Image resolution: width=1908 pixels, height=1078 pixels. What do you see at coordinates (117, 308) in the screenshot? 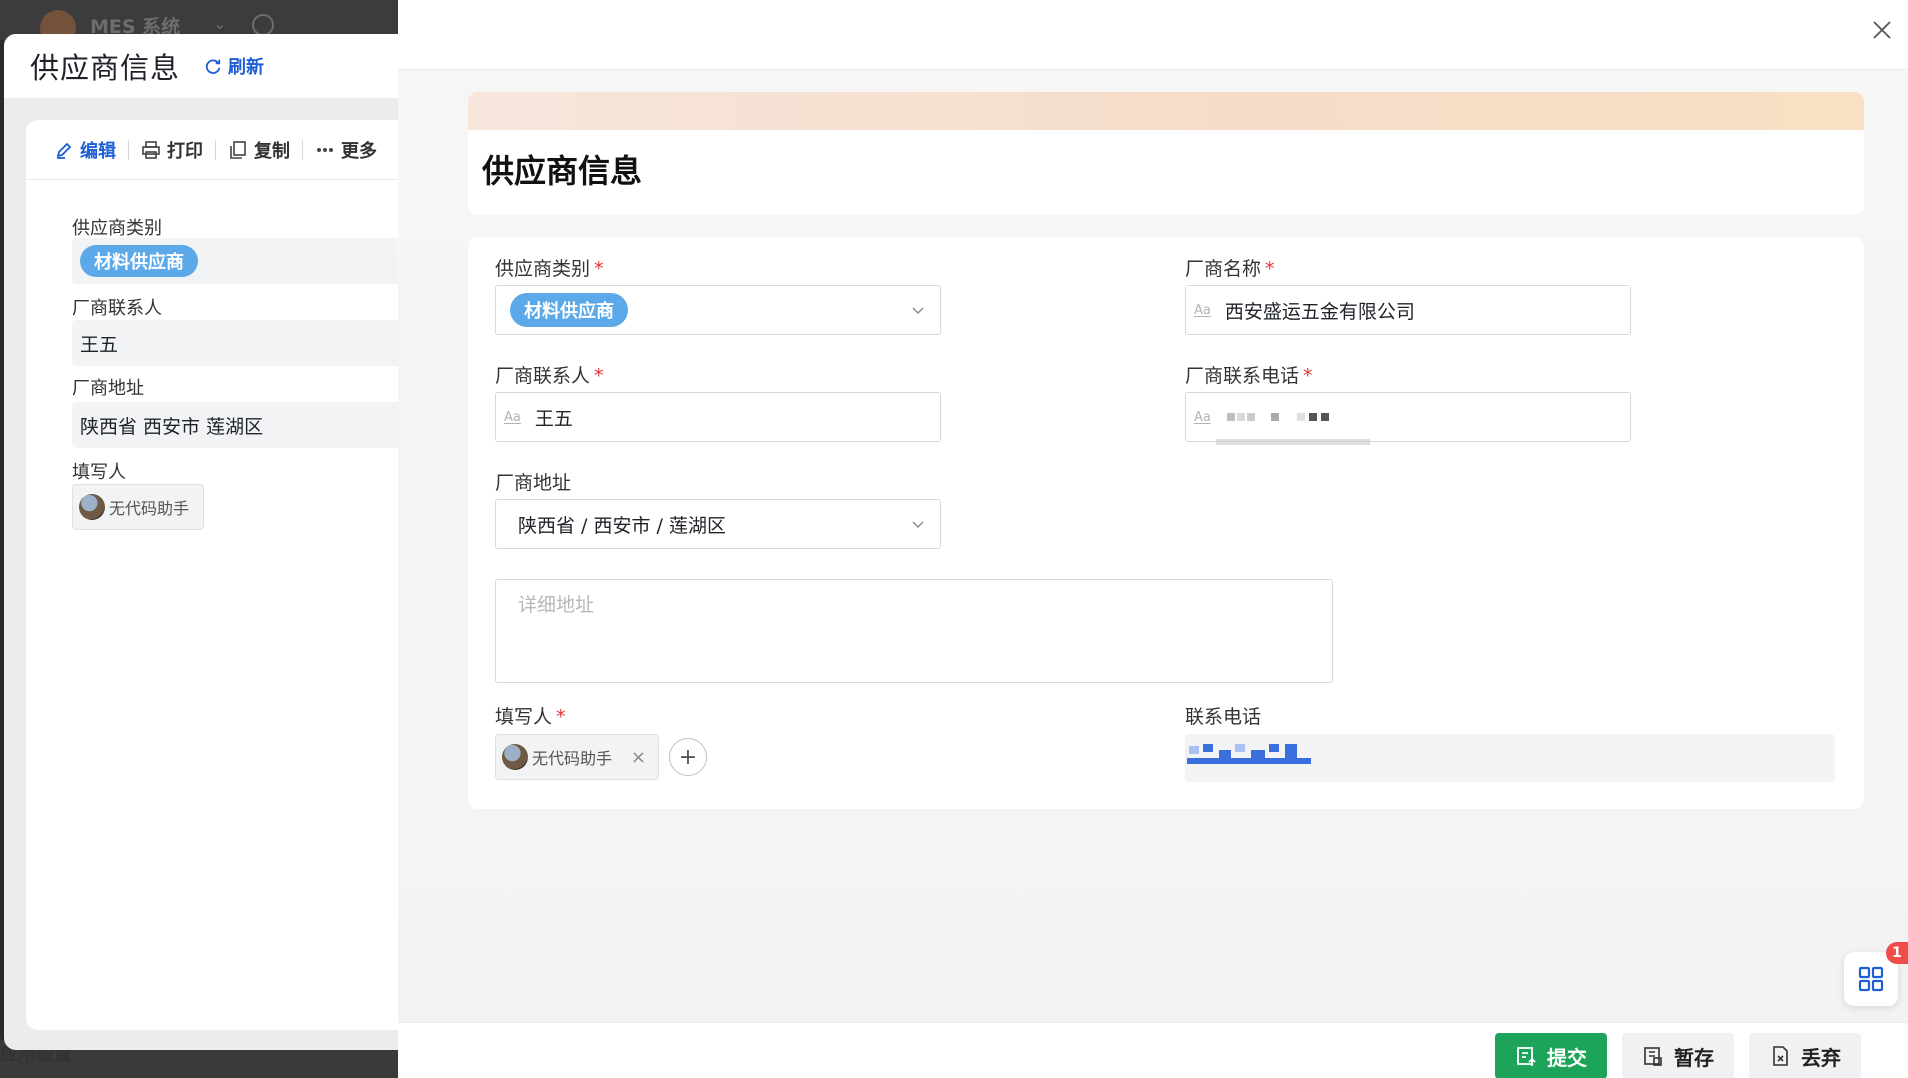
I see `contact-label: 厂商联系人` at bounding box center [117, 308].